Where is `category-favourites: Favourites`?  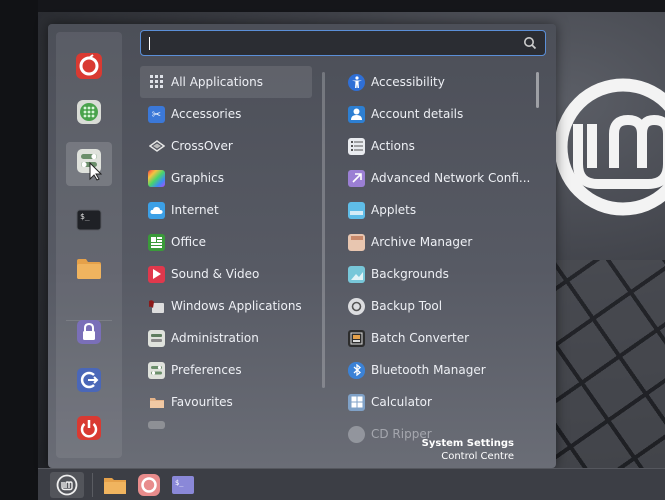
category-favourites: Favourites is located at coordinates (226, 402).